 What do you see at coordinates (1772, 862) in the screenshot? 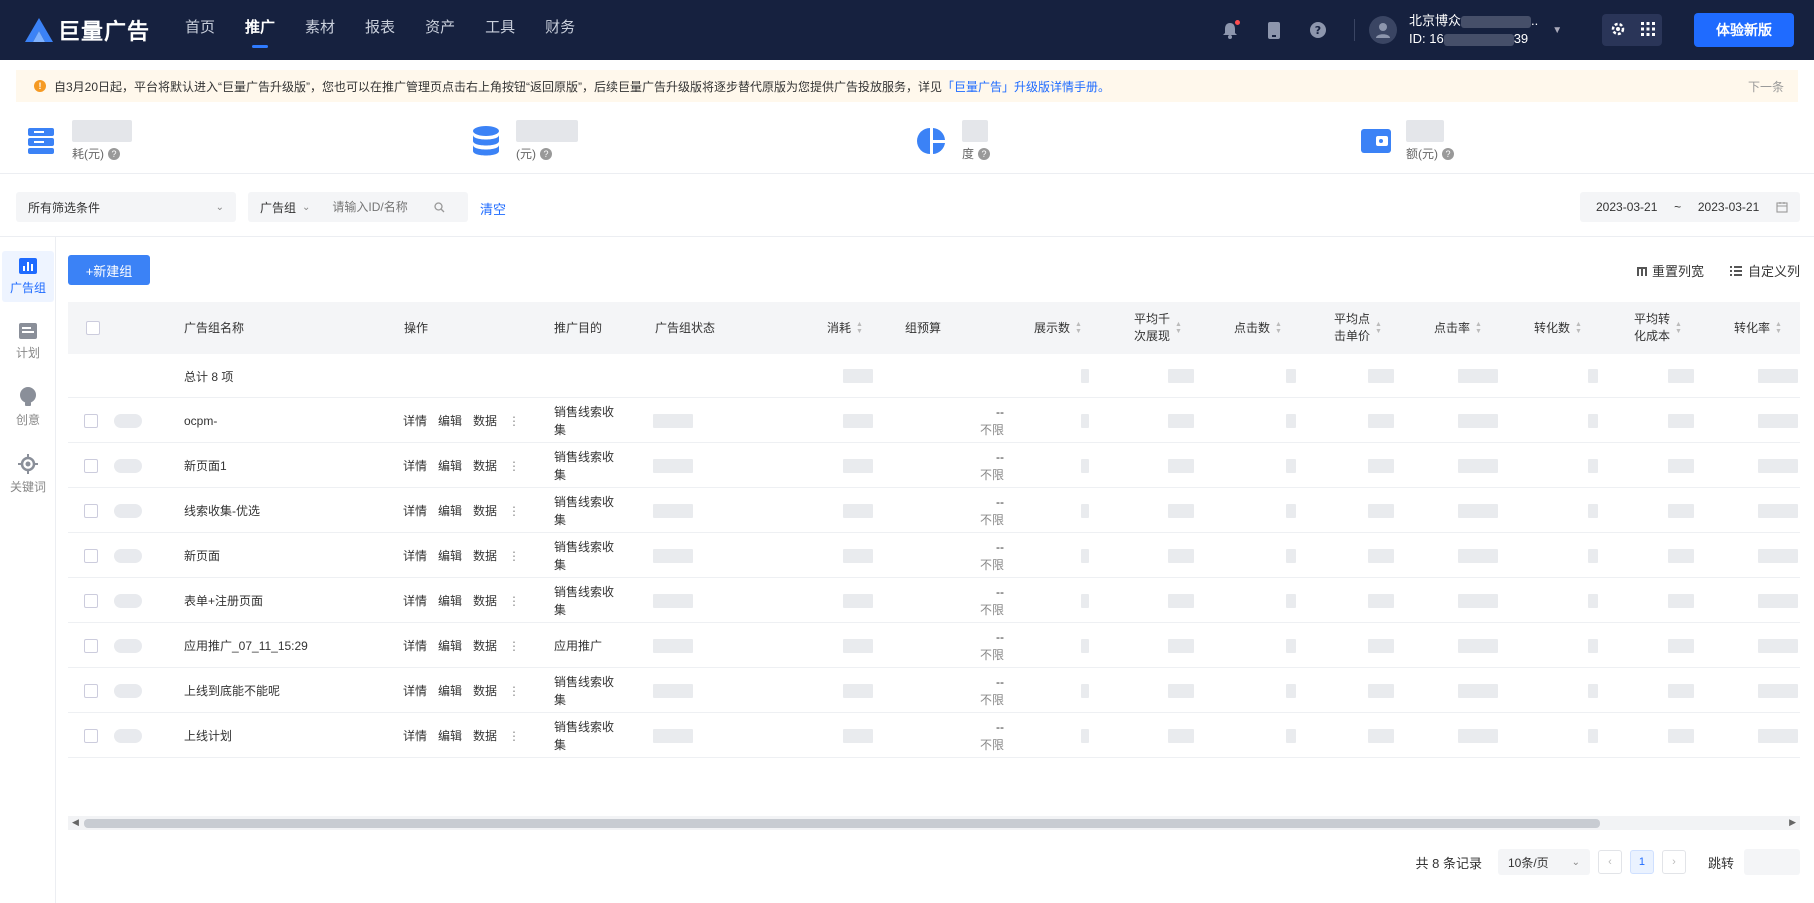
I see `jump-page-input` at bounding box center [1772, 862].